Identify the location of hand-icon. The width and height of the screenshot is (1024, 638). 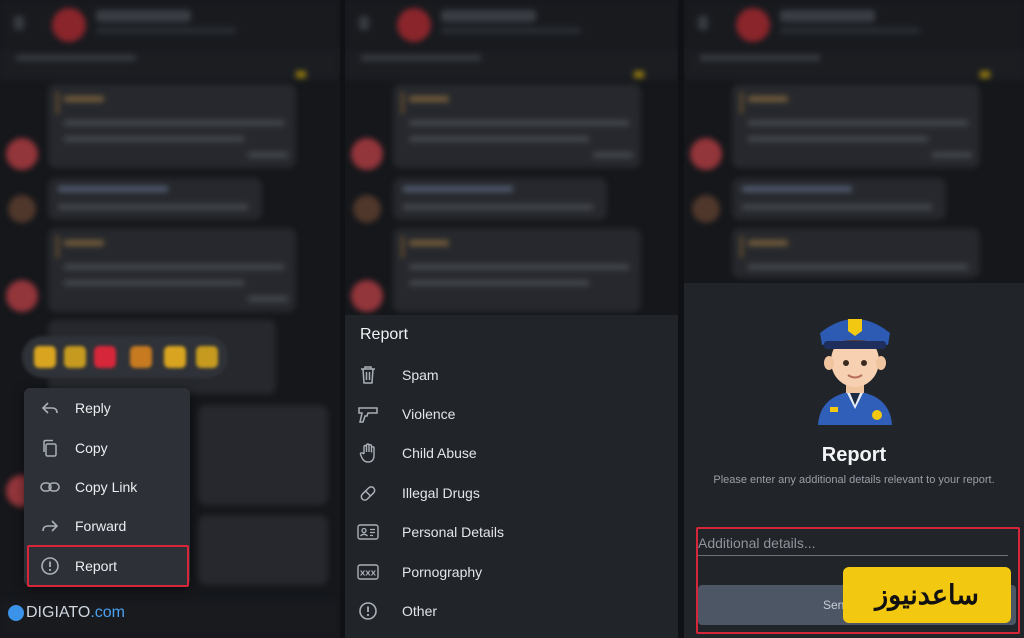
(368, 453).